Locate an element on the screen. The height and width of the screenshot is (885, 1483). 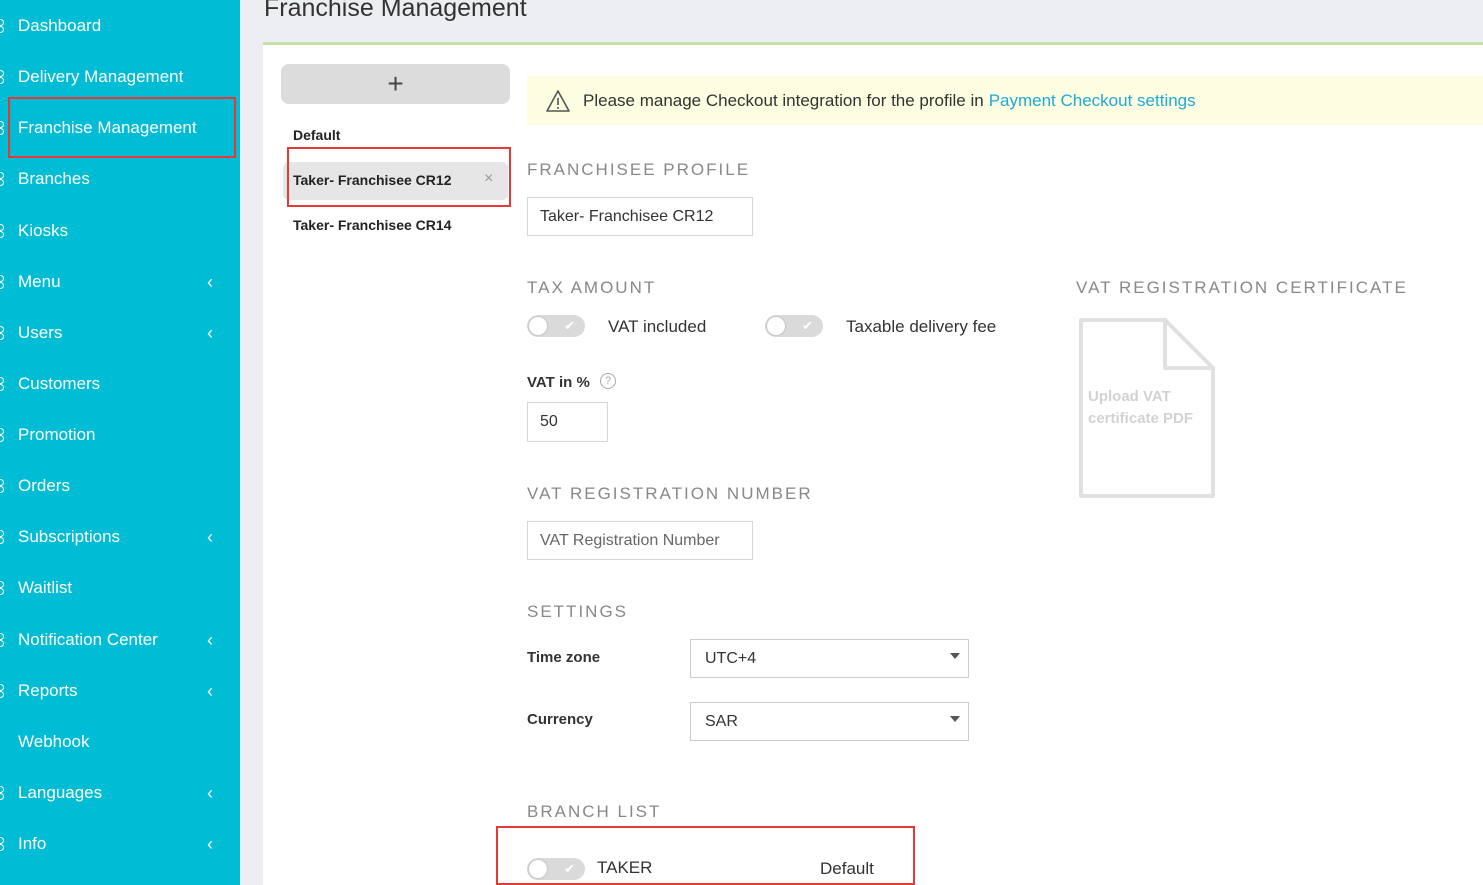
section-heading-vat-certificate: VAT REGISTRATION CERTIFICATE is located at coordinates (1242, 287).